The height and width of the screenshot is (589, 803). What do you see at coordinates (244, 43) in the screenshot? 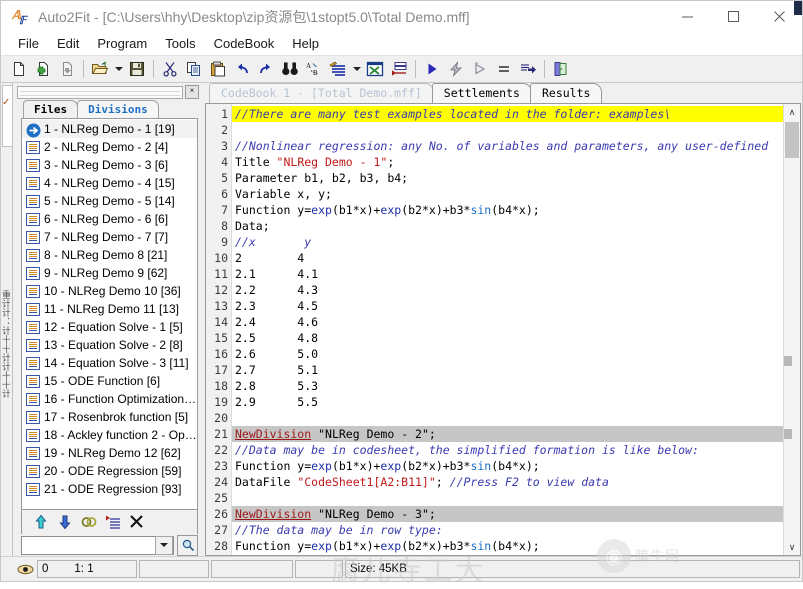
I see `menu-codebook: CodeBook` at bounding box center [244, 43].